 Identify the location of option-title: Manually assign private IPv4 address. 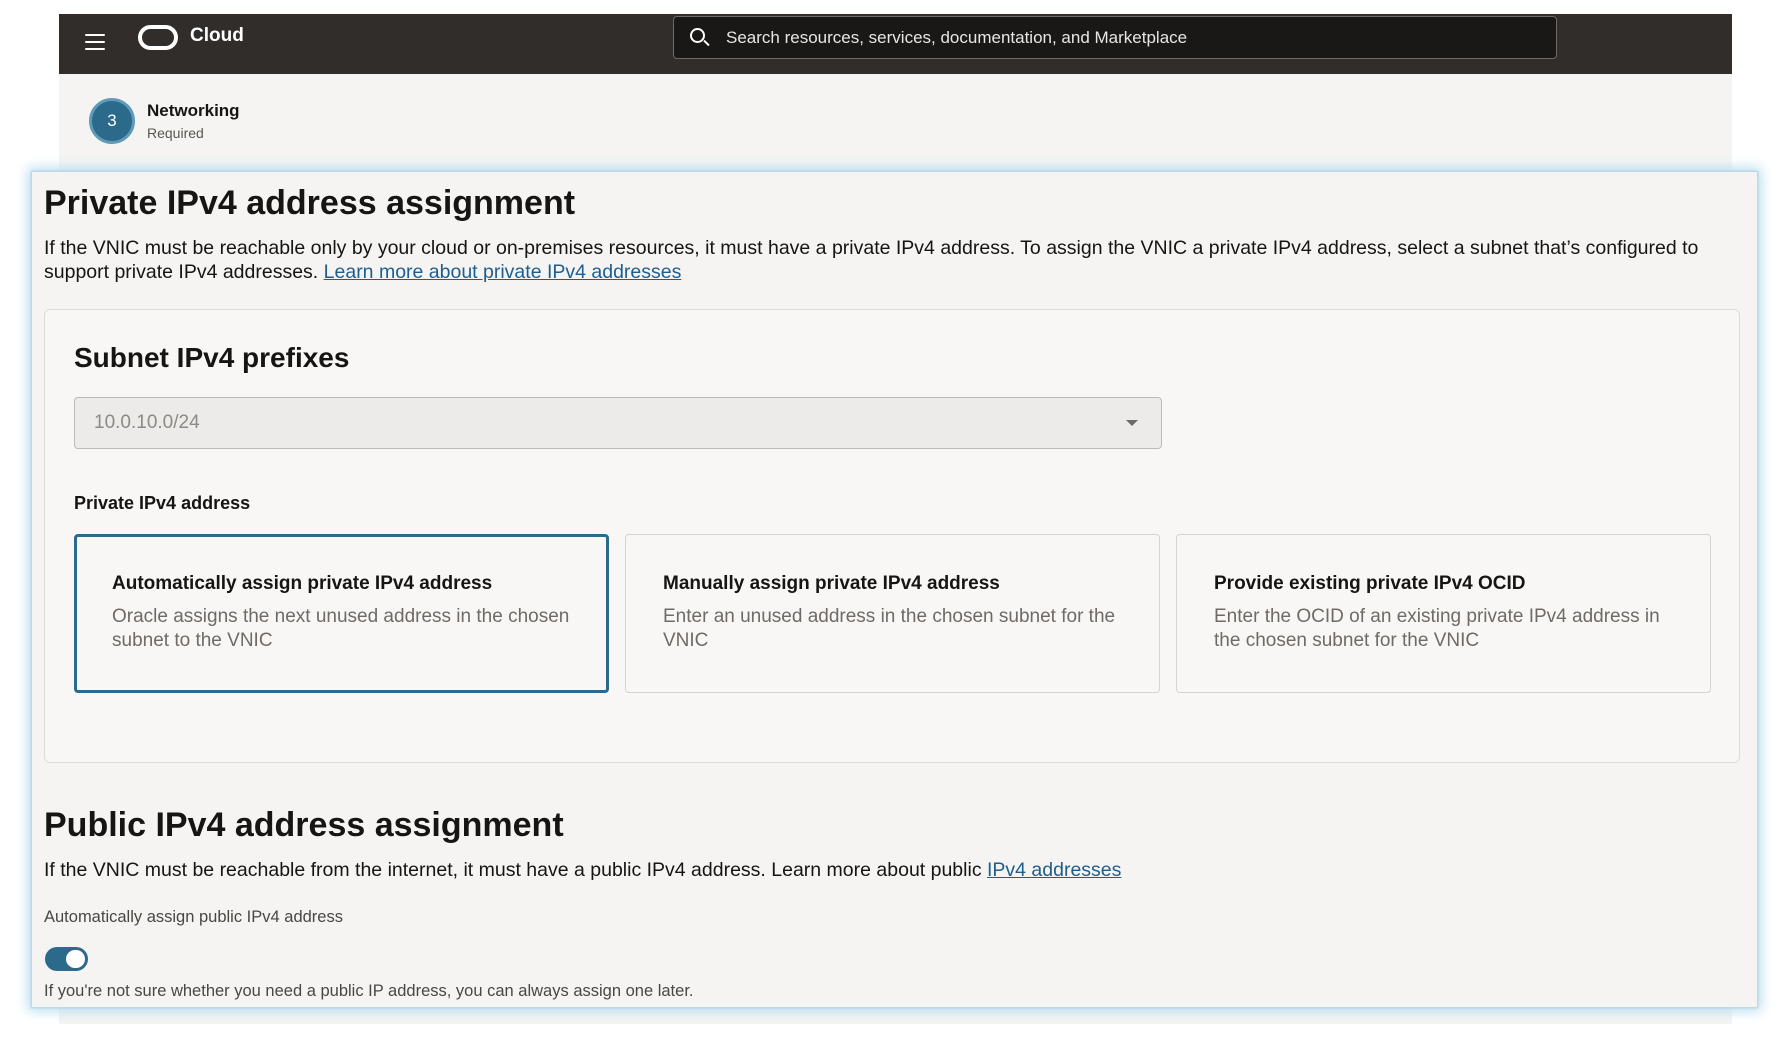
(831, 583).